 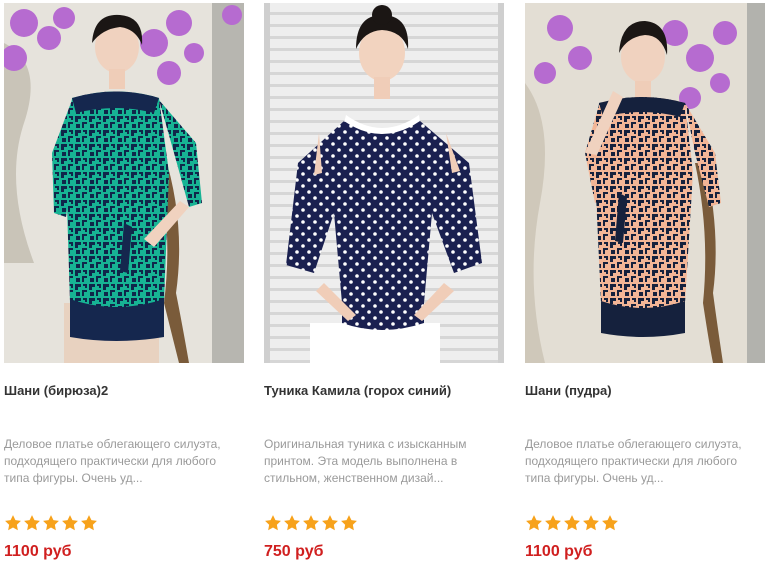 What do you see at coordinates (124, 391) in the screenshot?
I see `product-title: Шани (бирюза)2` at bounding box center [124, 391].